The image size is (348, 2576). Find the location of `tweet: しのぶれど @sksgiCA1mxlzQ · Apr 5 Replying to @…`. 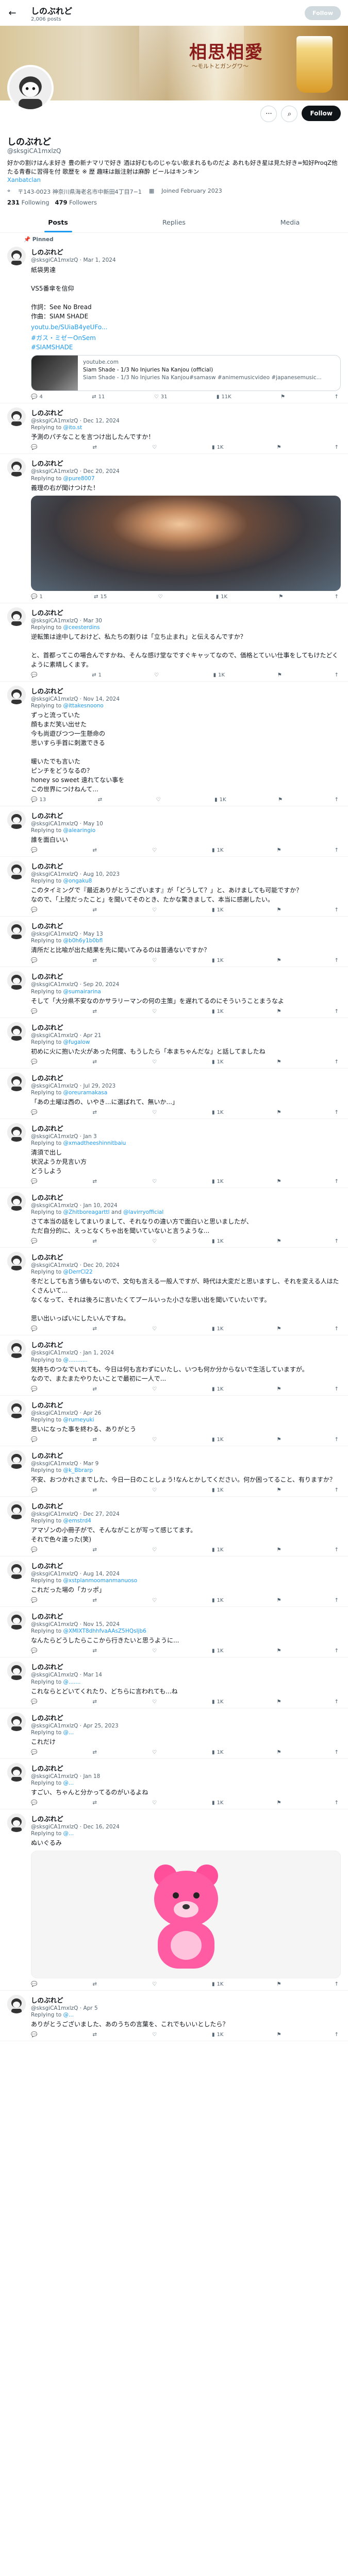

tweet: しのぶれど @sksgiCA1mxlzQ · Apr 5 Replying to @… is located at coordinates (174, 2016).